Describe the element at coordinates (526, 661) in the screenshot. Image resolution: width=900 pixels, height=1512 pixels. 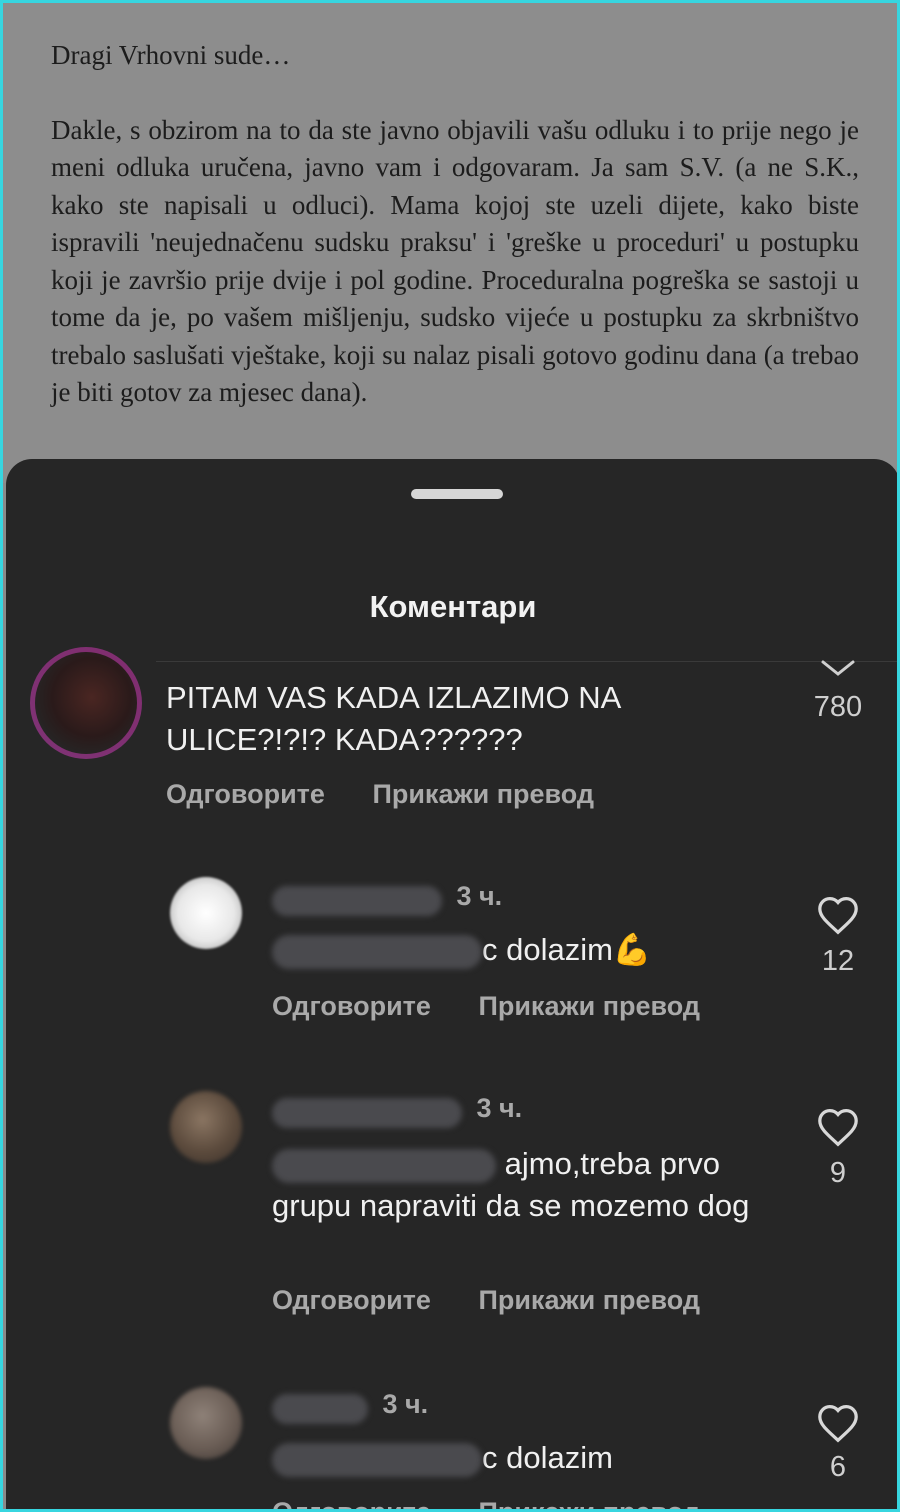
I see `title-divider` at that location.